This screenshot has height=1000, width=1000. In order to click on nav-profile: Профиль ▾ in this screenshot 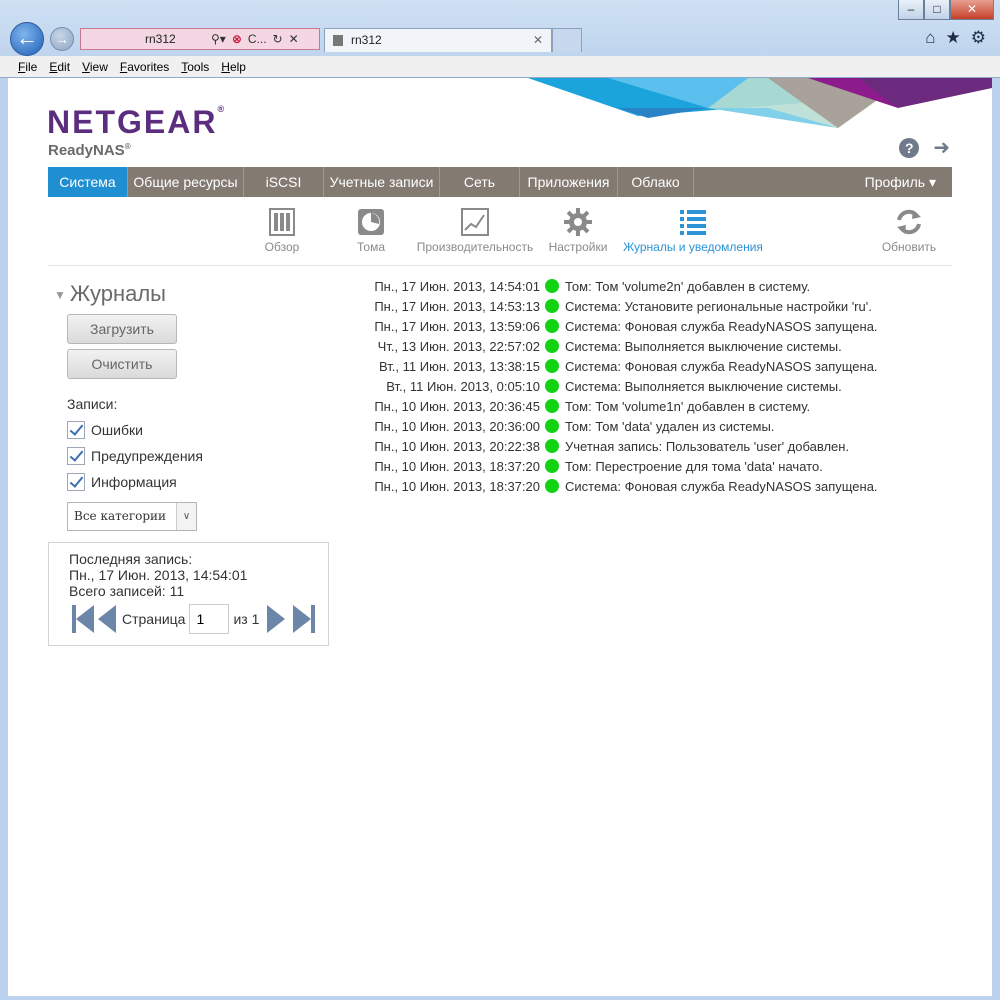, I will do `click(908, 182)`.